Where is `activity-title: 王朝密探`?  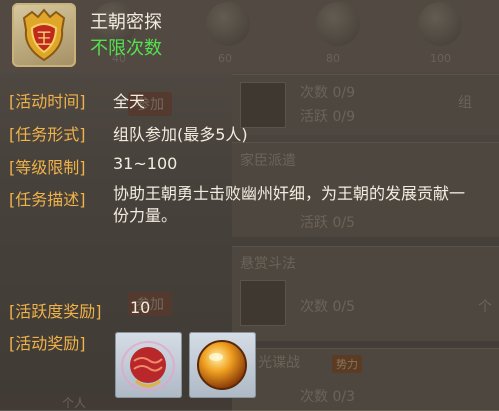
activity-title: 王朝密探 is located at coordinates (126, 22).